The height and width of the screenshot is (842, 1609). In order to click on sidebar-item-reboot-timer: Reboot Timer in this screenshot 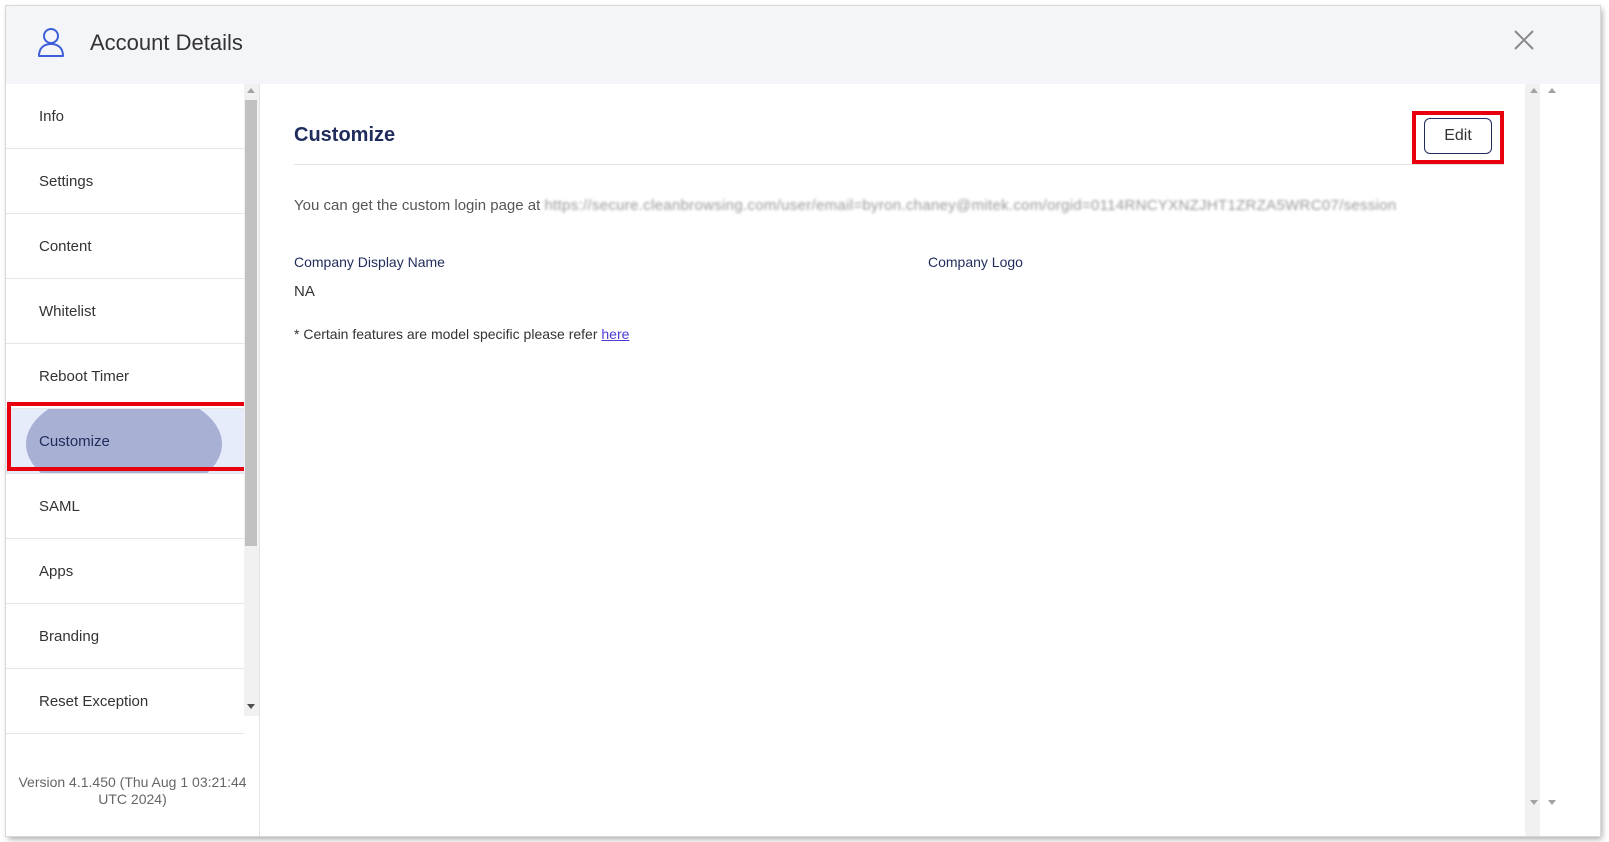, I will do `click(125, 376)`.